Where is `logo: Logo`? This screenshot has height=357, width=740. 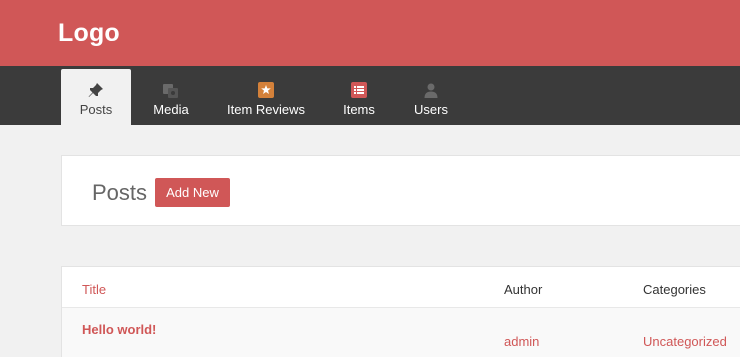
logo: Logo is located at coordinates (89, 33).